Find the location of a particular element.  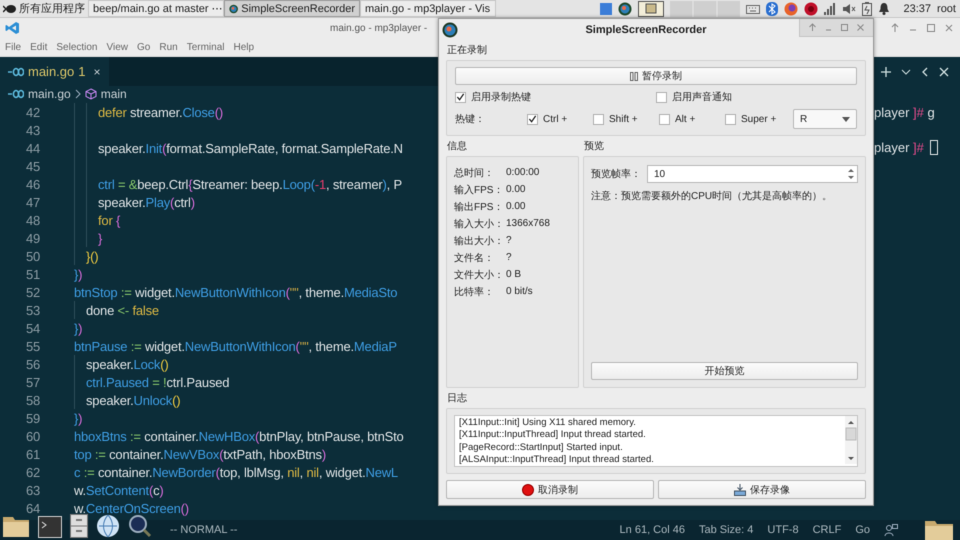

line-number: 62 is located at coordinates (32, 472).